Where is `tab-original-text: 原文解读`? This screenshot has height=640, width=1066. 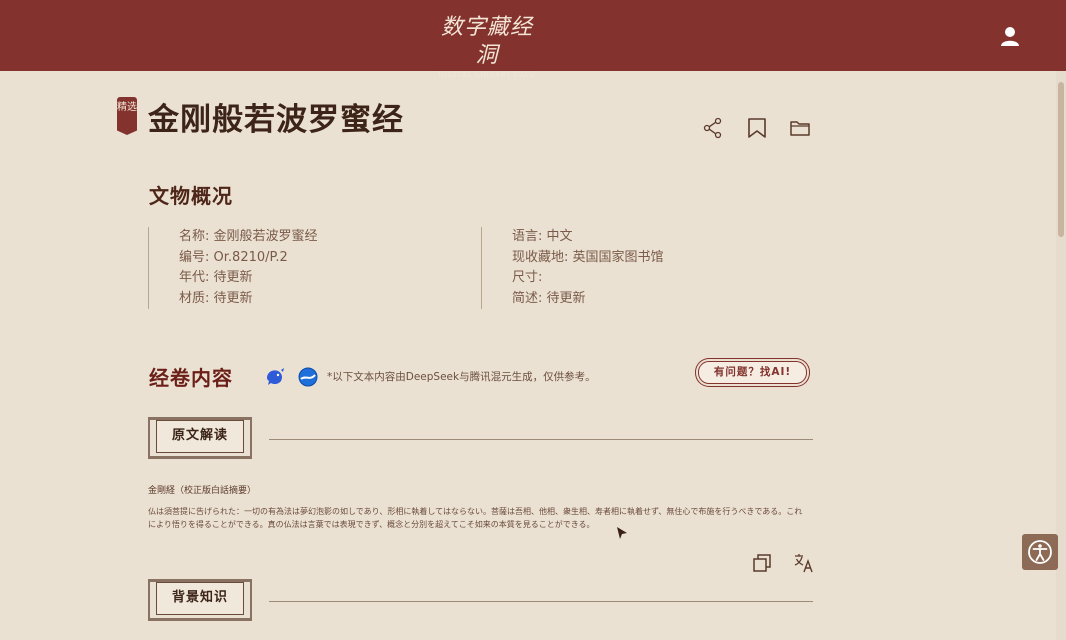 tab-original-text: 原文解读 is located at coordinates (200, 438).